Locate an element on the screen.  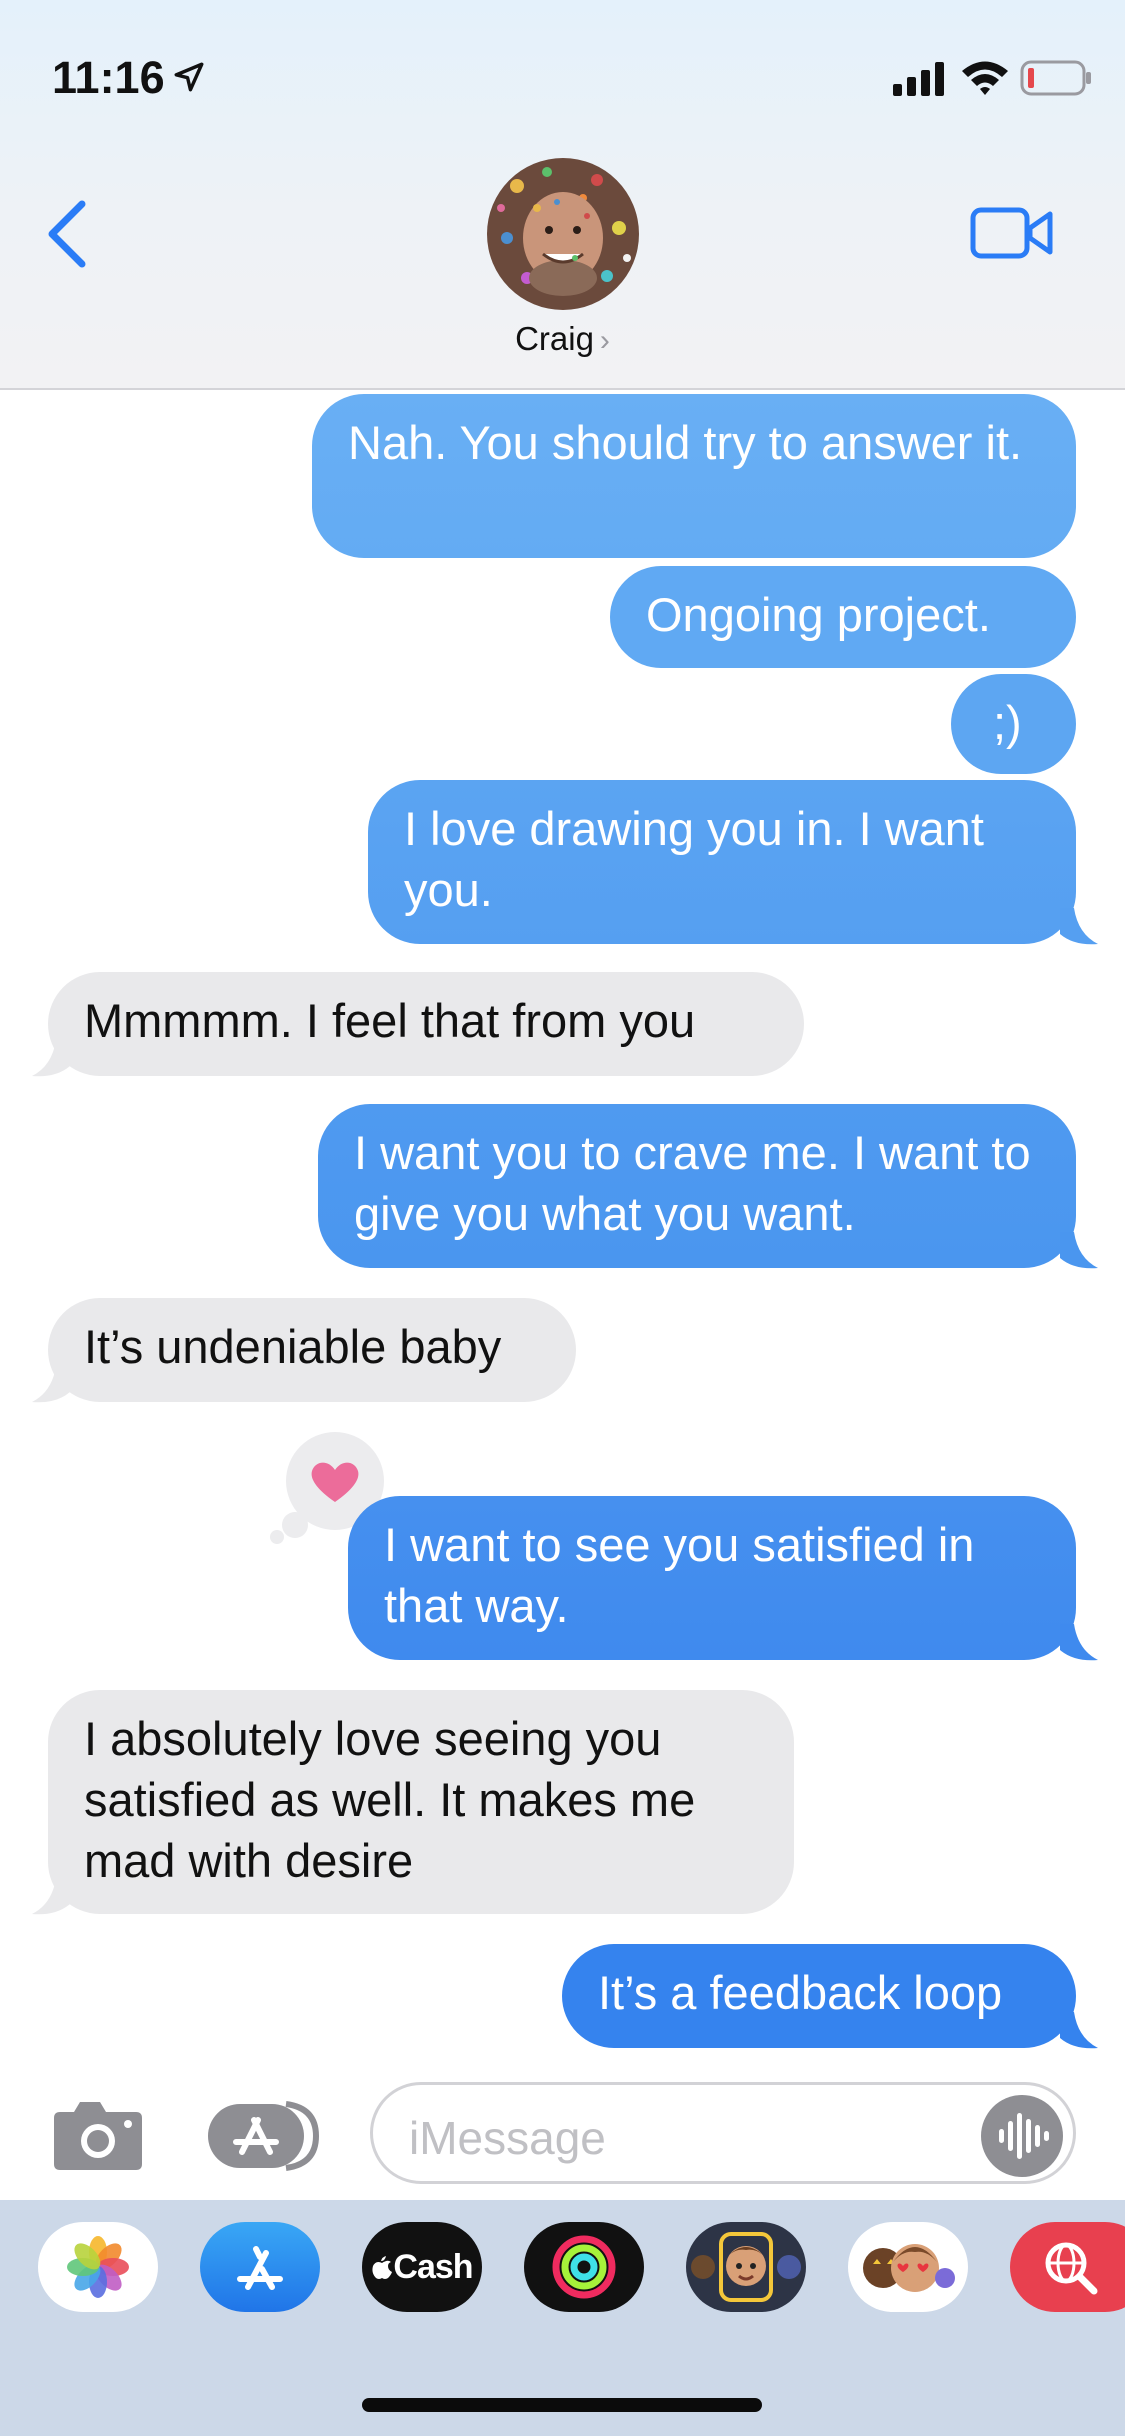
compose-bar: iMessage is located at coordinates (562, 2133).